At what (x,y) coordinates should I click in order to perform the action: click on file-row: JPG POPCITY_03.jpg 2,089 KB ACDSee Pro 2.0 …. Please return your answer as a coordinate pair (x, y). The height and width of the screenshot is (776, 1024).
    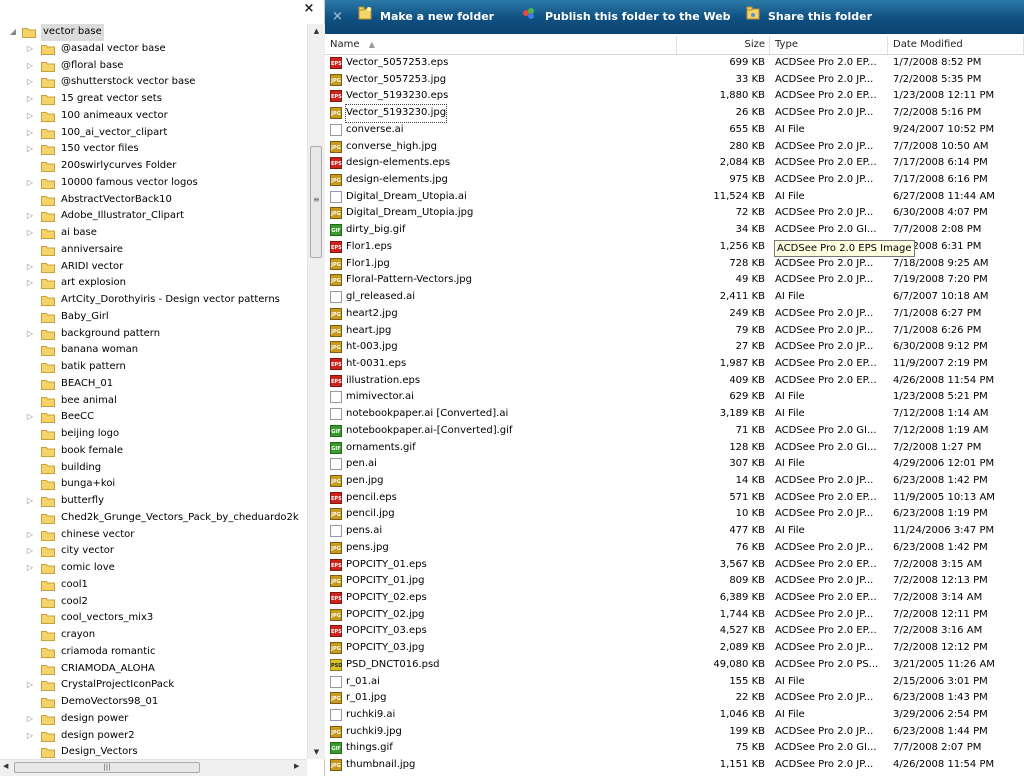
    Looking at the image, I should click on (674, 648).